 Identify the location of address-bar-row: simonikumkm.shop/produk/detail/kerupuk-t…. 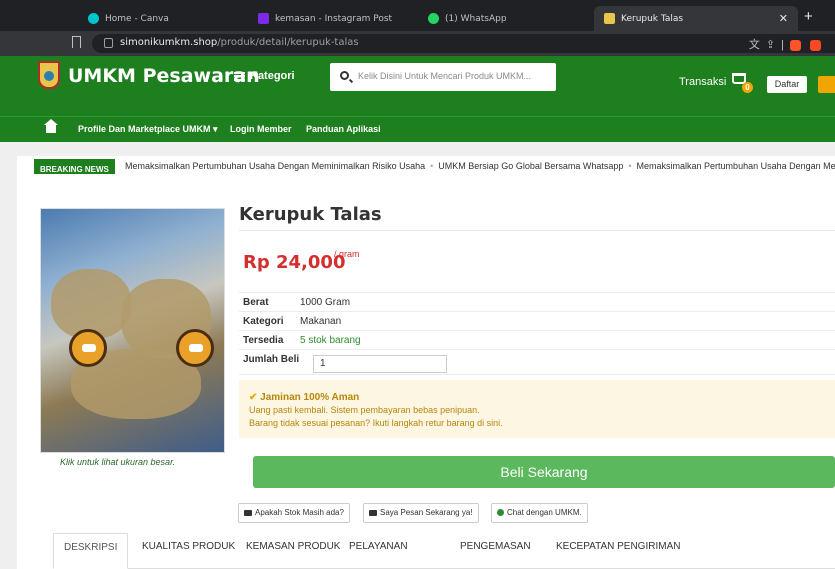
(417, 43).